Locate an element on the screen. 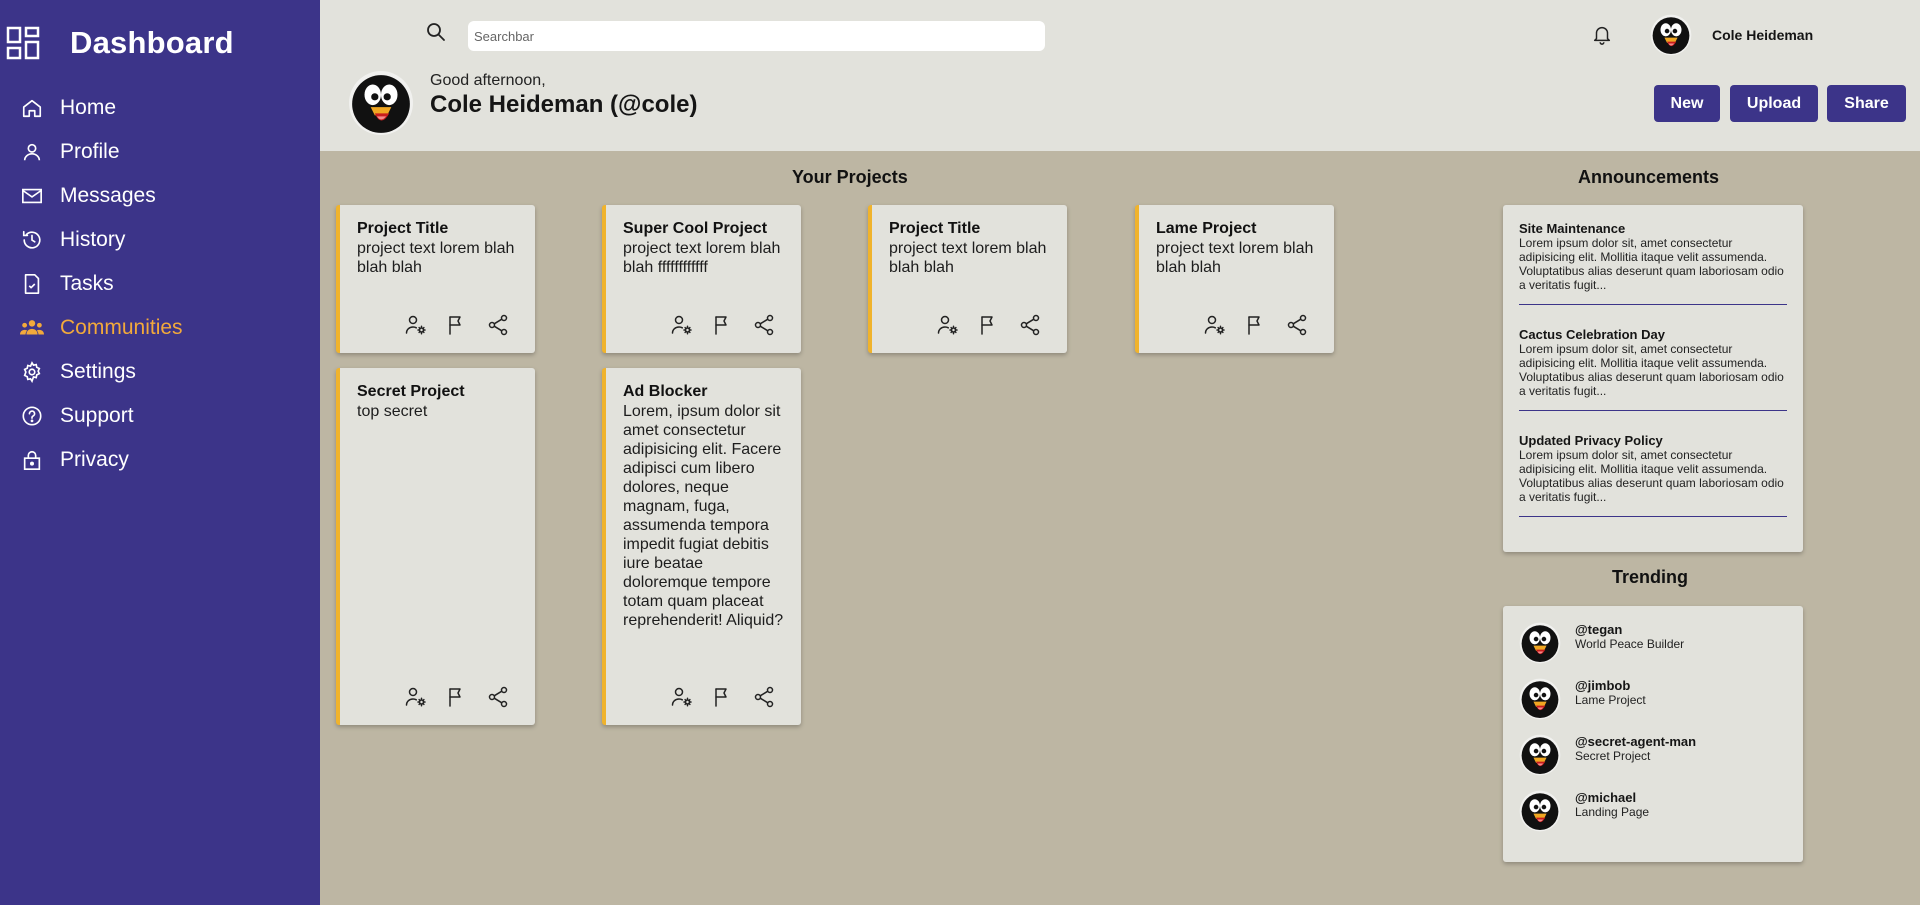  sidebar-item-profile: Profile is located at coordinates (160, 152).